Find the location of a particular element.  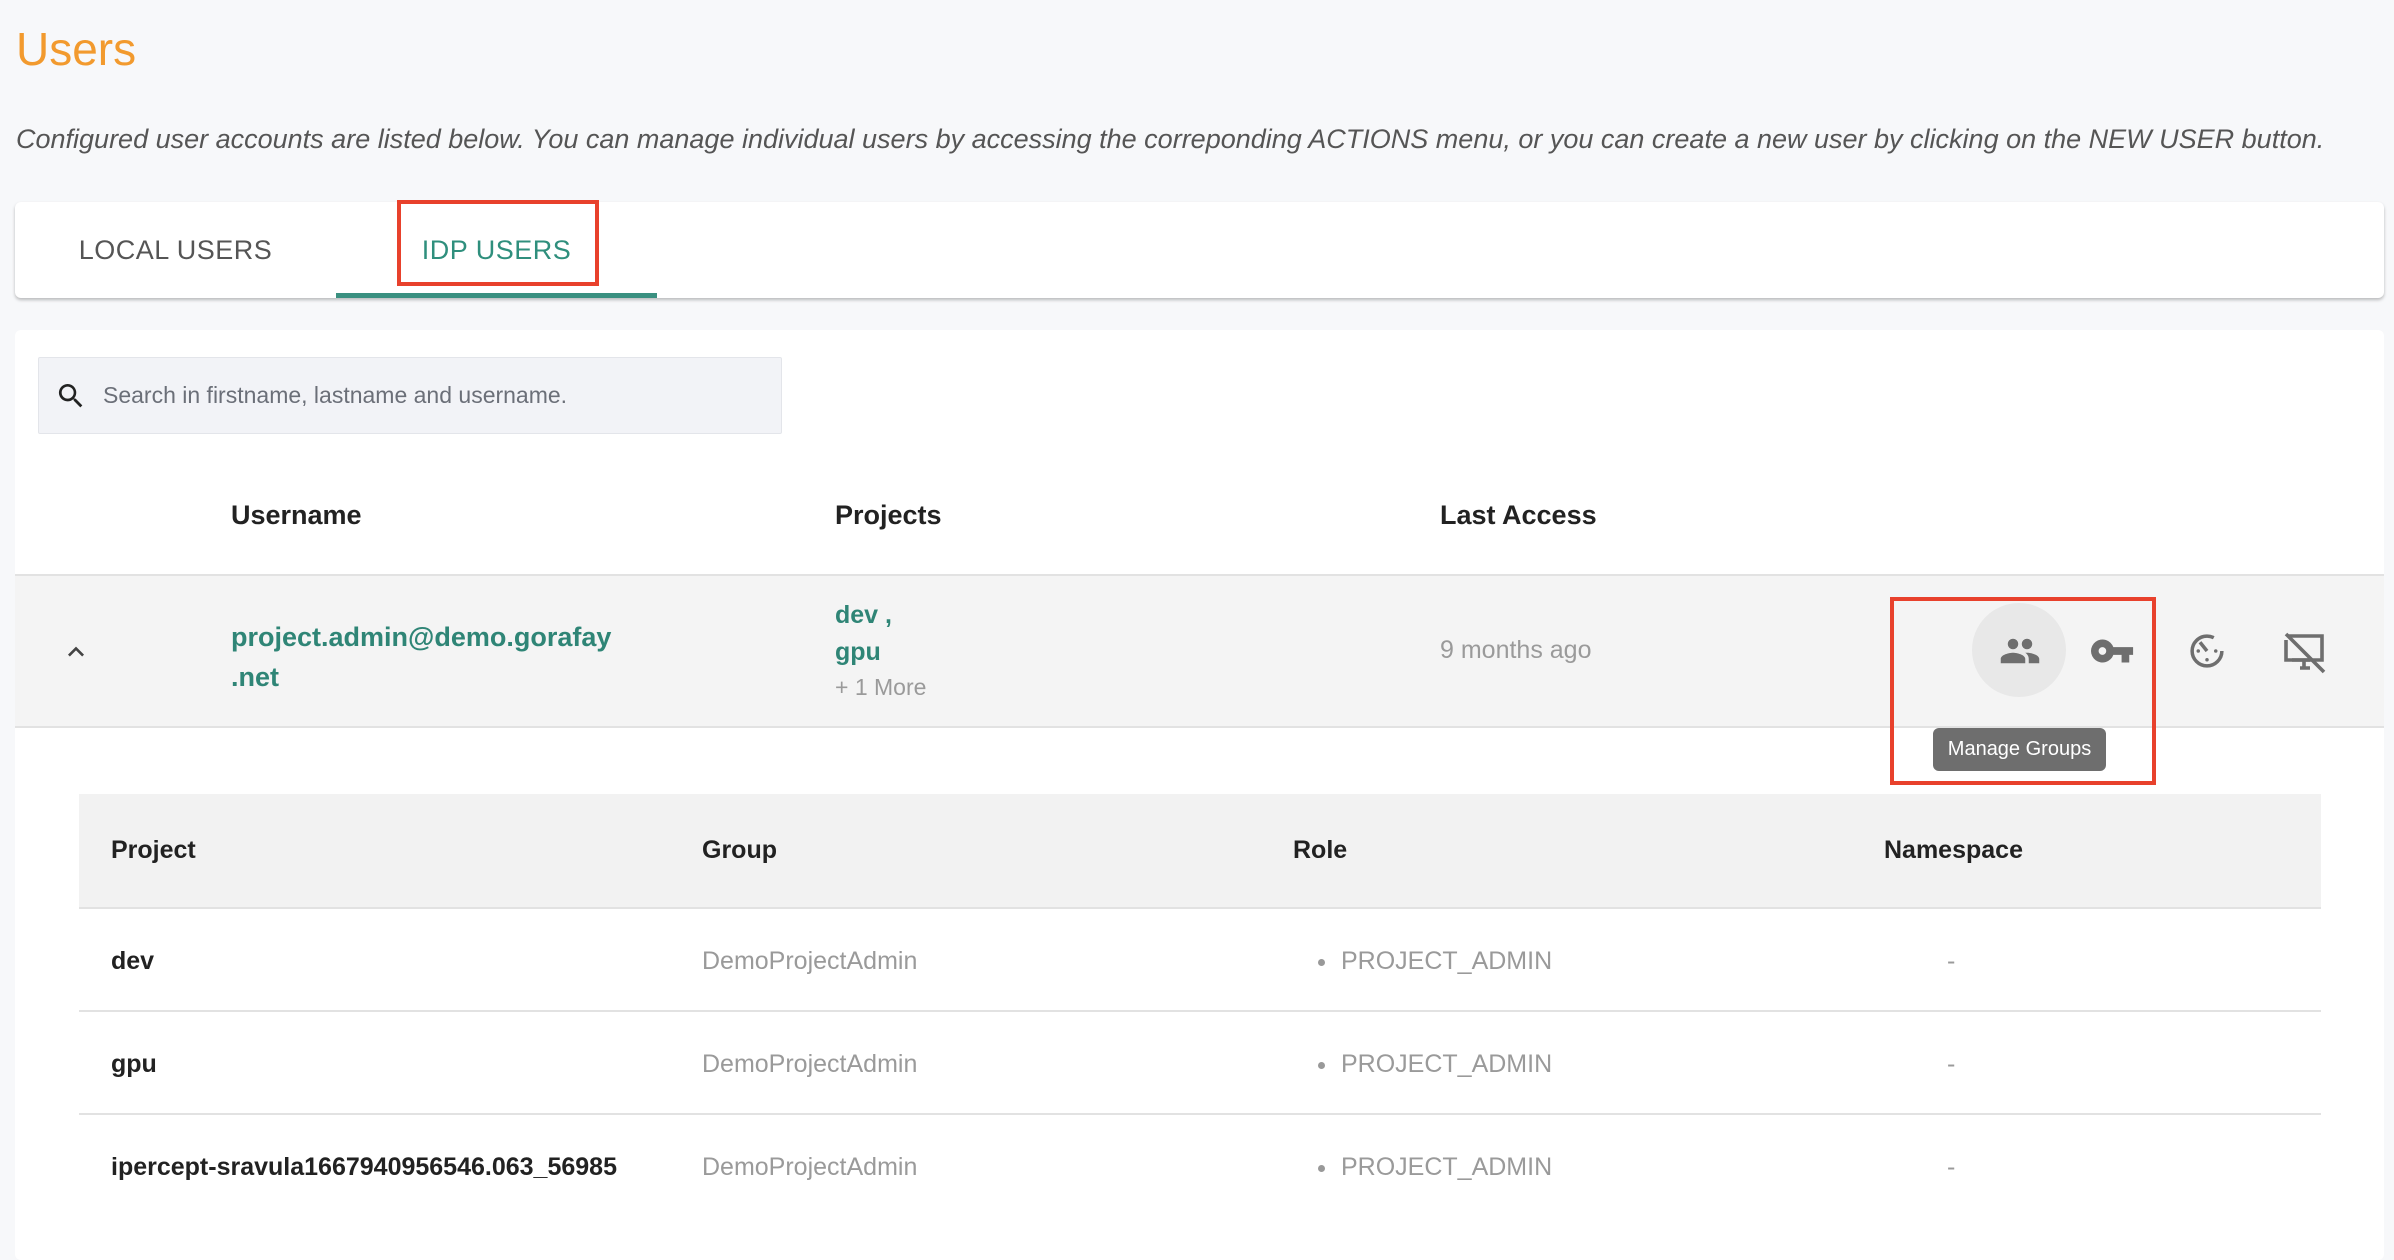

username-link-continued: .net is located at coordinates (255, 677).